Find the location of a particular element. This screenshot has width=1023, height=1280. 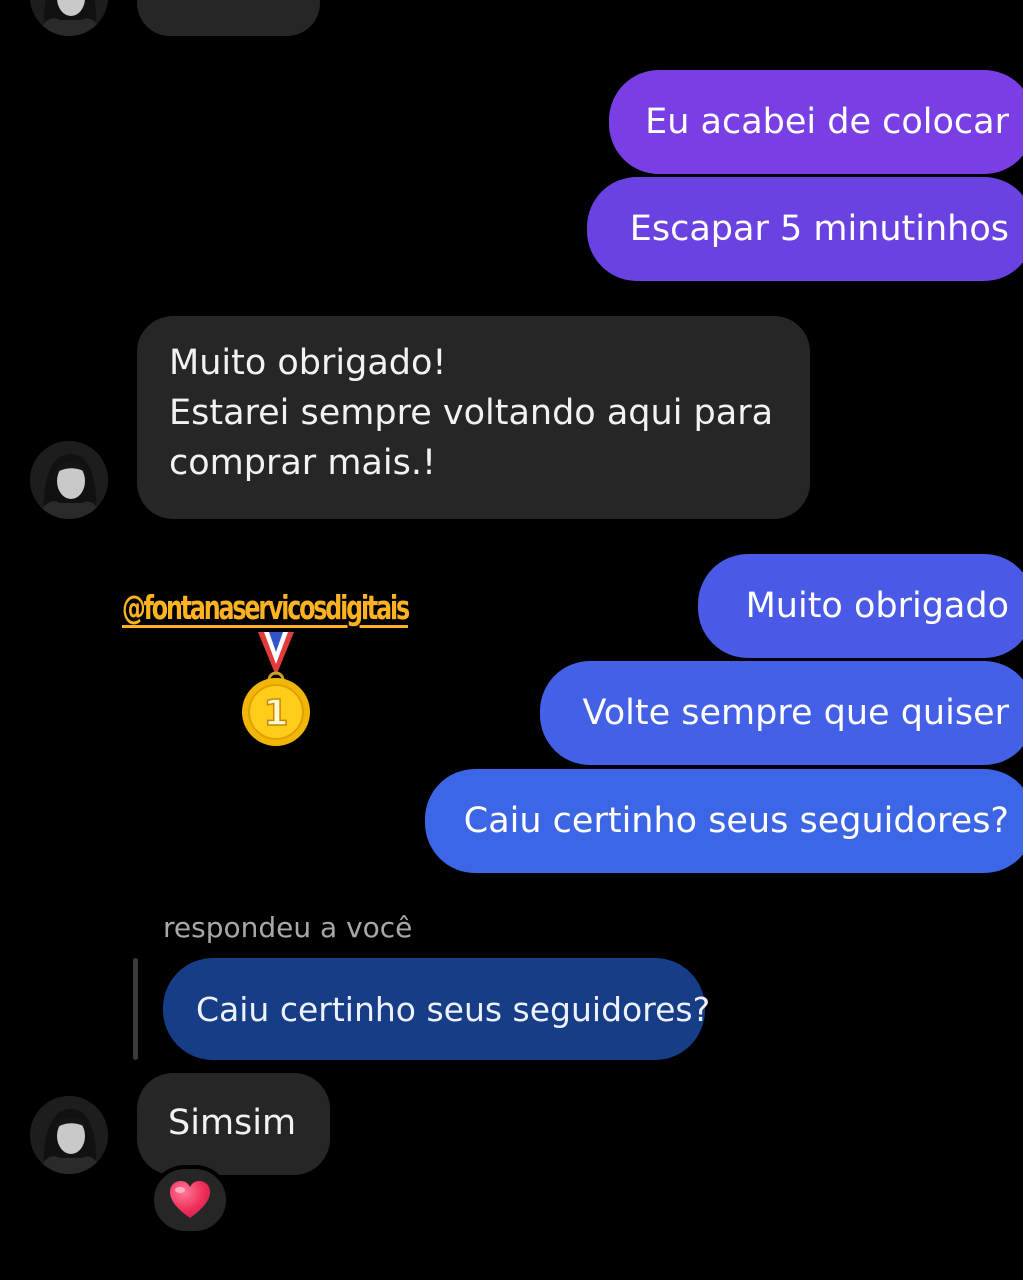

message-bubble-outgoing: Eu acabei de colocar is located at coordinates (816, 122).